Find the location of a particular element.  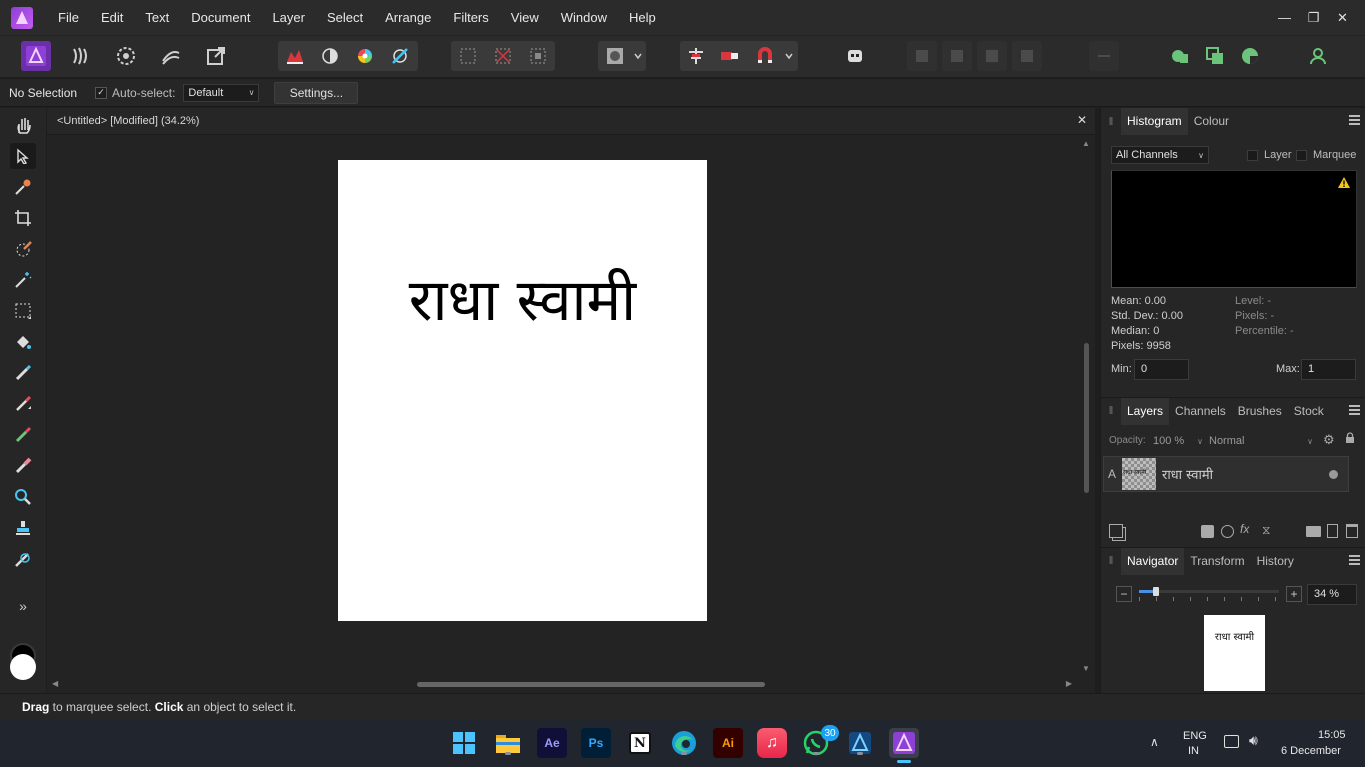

menu-edit: Edit is located at coordinates (112, 17).